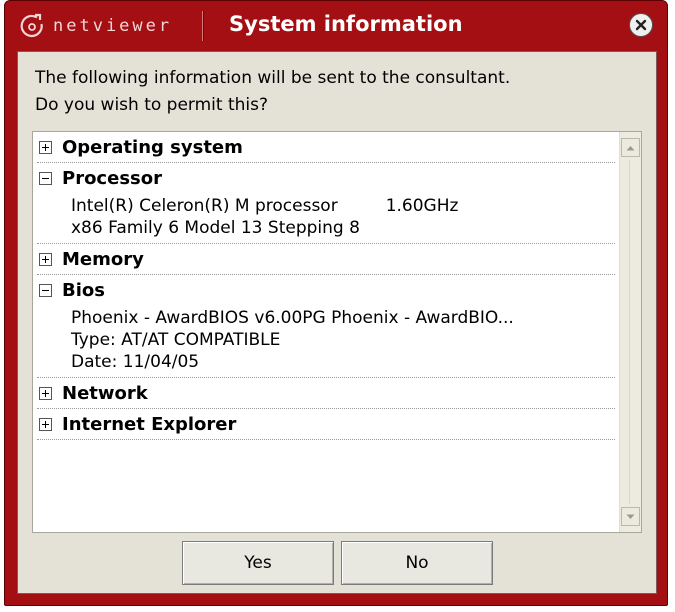 The width and height of the screenshot is (675, 612). I want to click on section-memory: Memory, so click(326, 259).